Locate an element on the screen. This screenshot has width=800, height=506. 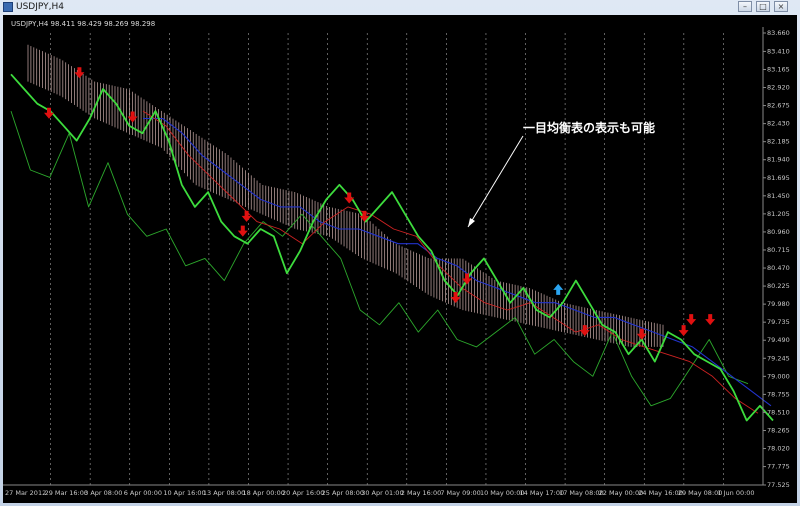
chart-header-text: USDJPY,H4 98.411 98.429 98.269 98.298 is located at coordinates (83, 24).